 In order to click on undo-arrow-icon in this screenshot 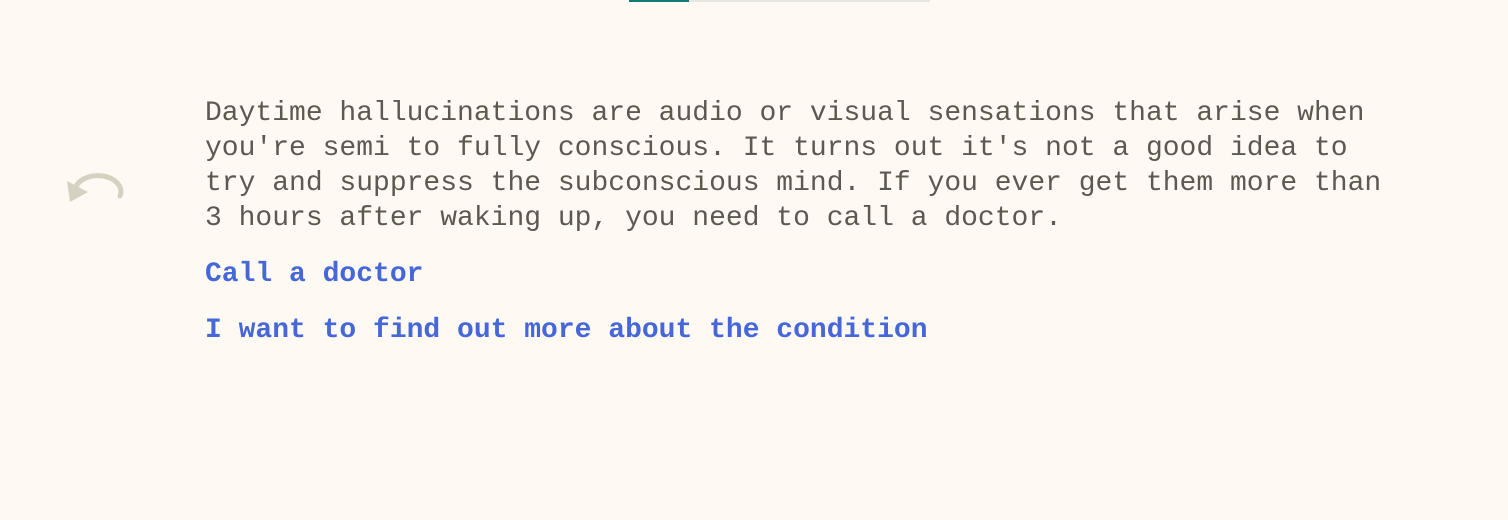, I will do `click(95, 187)`.